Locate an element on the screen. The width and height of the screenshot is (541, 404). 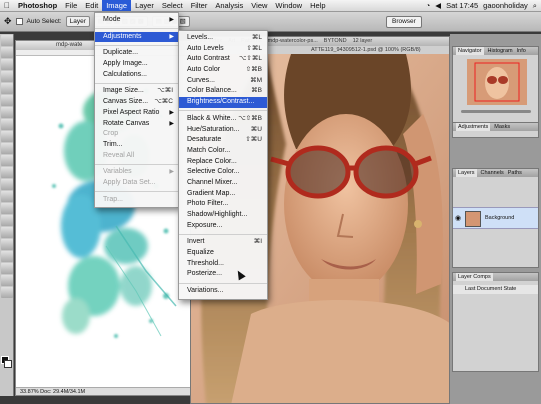
zoom-slider is located at coordinates (496, 111).